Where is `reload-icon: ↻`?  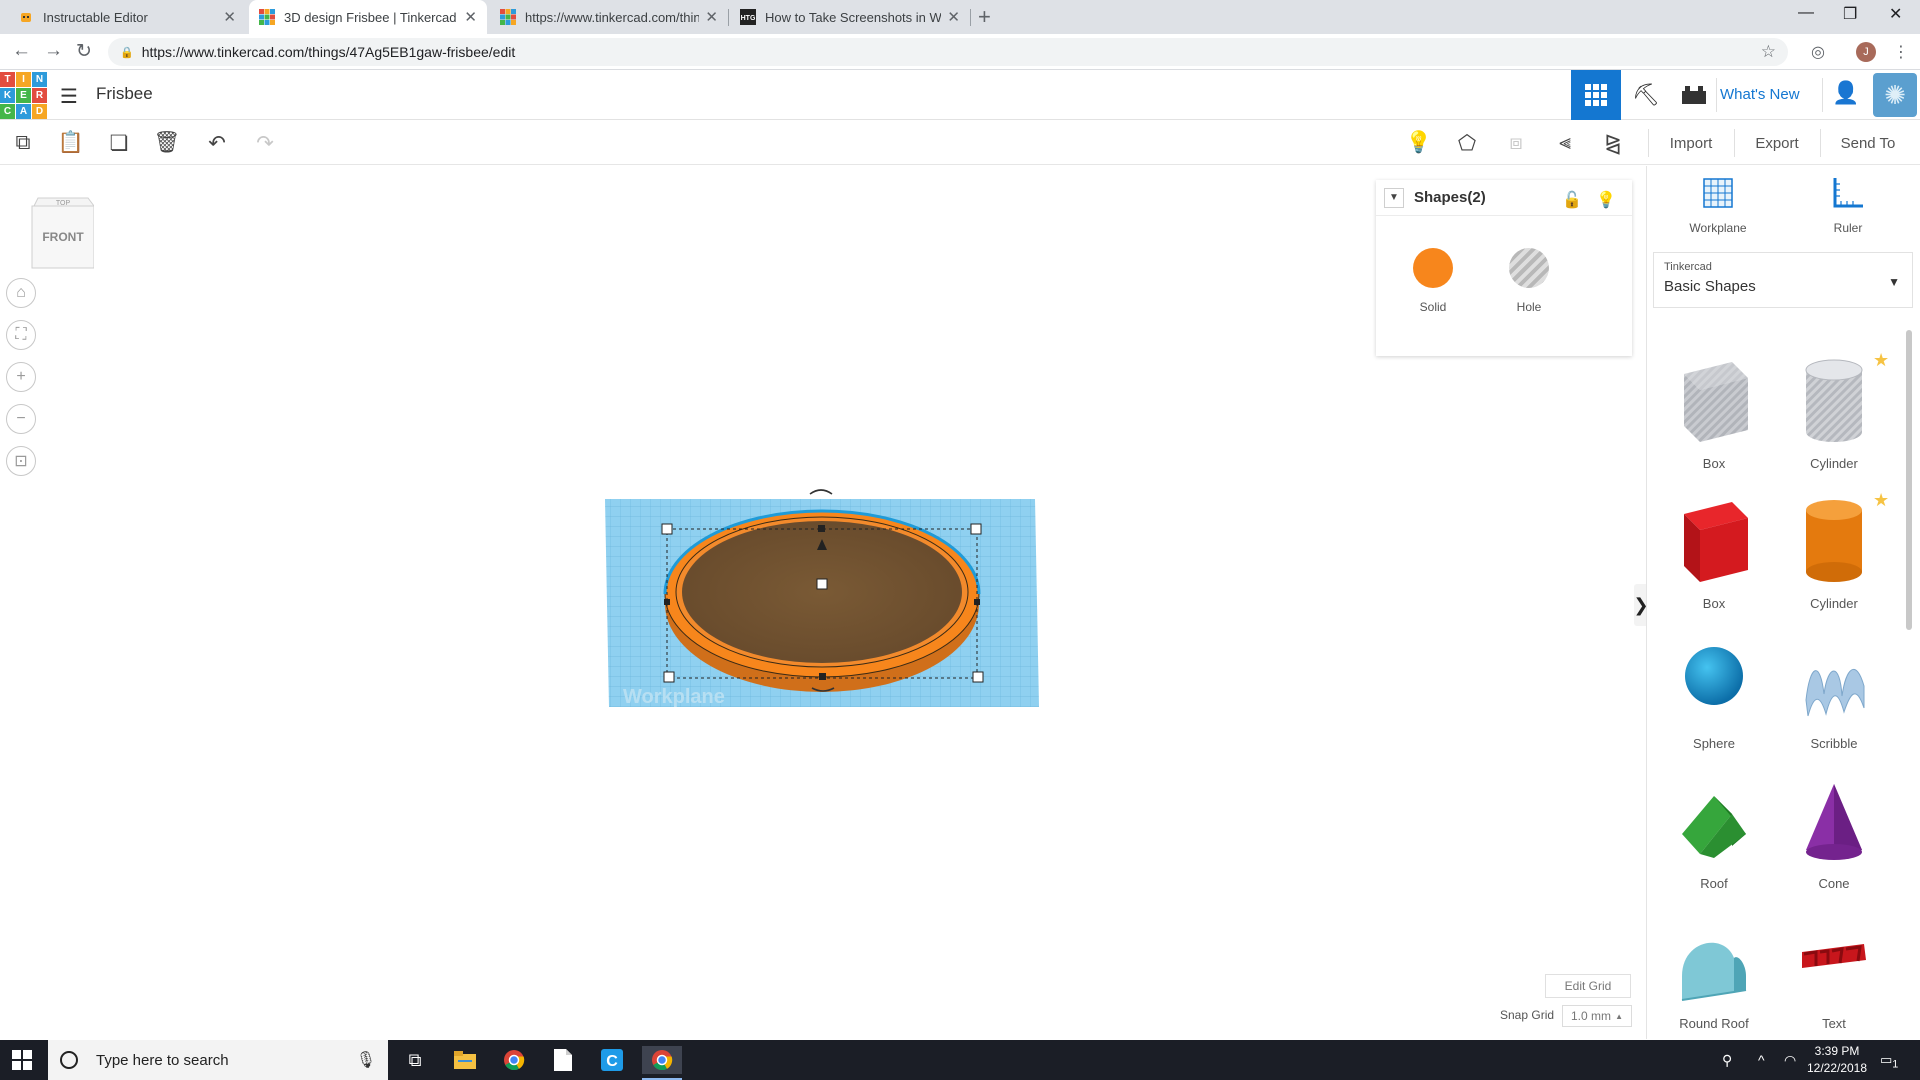 reload-icon: ↻ is located at coordinates (84, 51).